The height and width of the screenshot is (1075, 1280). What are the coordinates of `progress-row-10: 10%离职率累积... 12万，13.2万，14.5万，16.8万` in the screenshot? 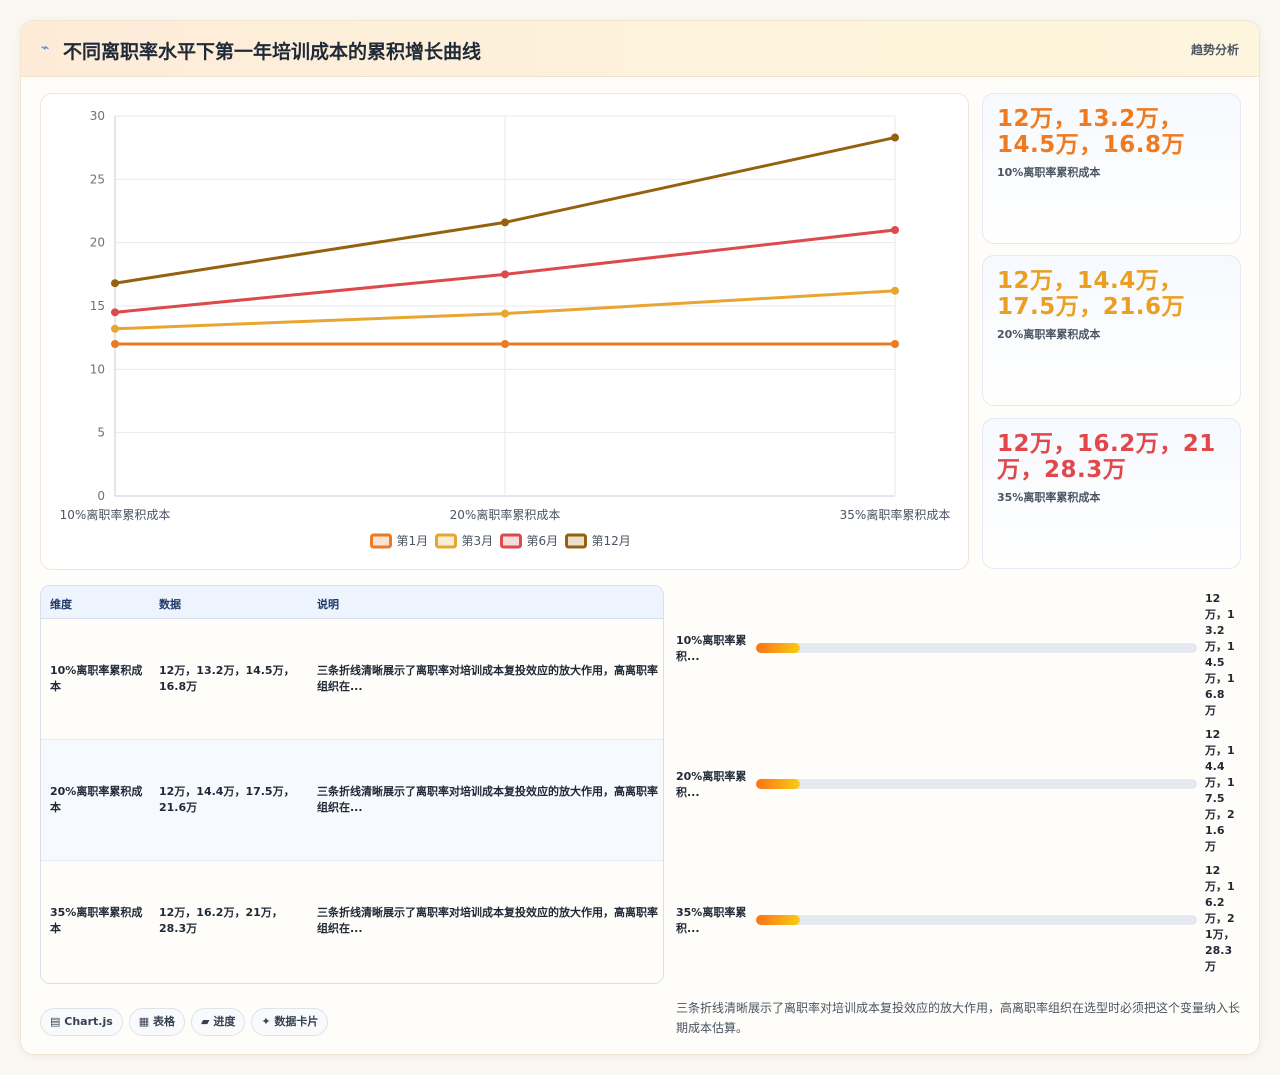 It's located at (958, 654).